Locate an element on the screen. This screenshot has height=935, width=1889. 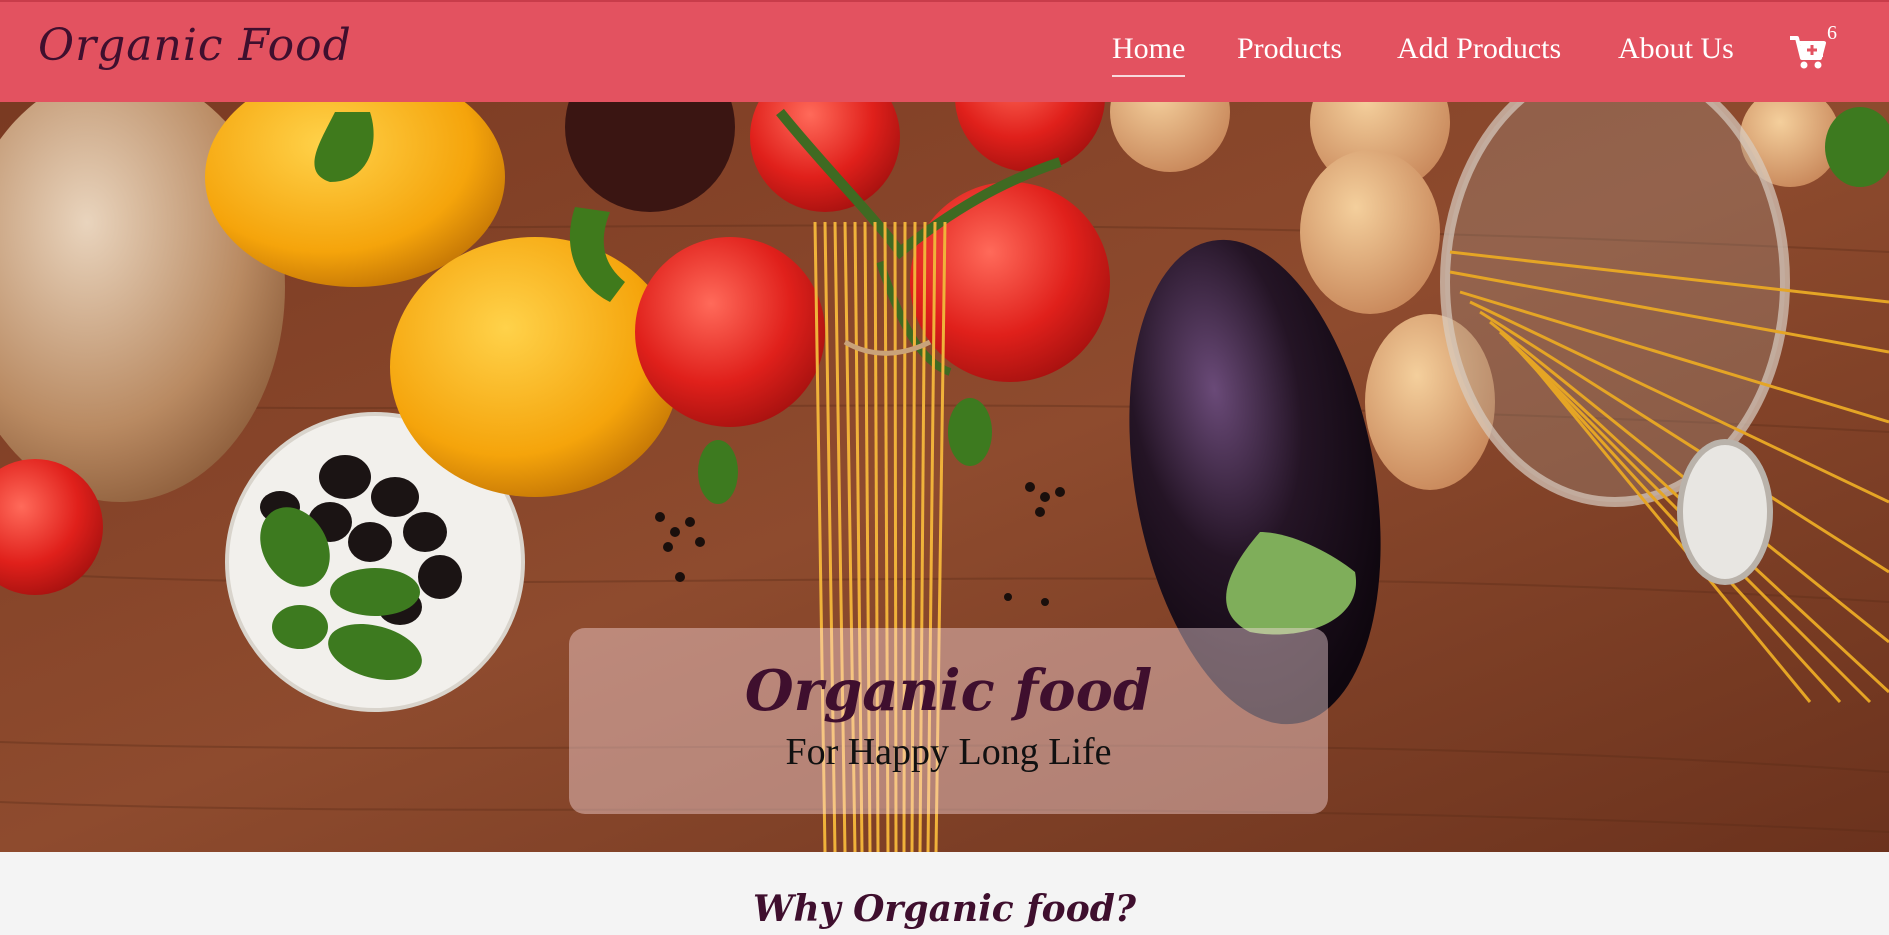
hero-subtitle: For Happy Long Life is located at coordinates (948, 752).